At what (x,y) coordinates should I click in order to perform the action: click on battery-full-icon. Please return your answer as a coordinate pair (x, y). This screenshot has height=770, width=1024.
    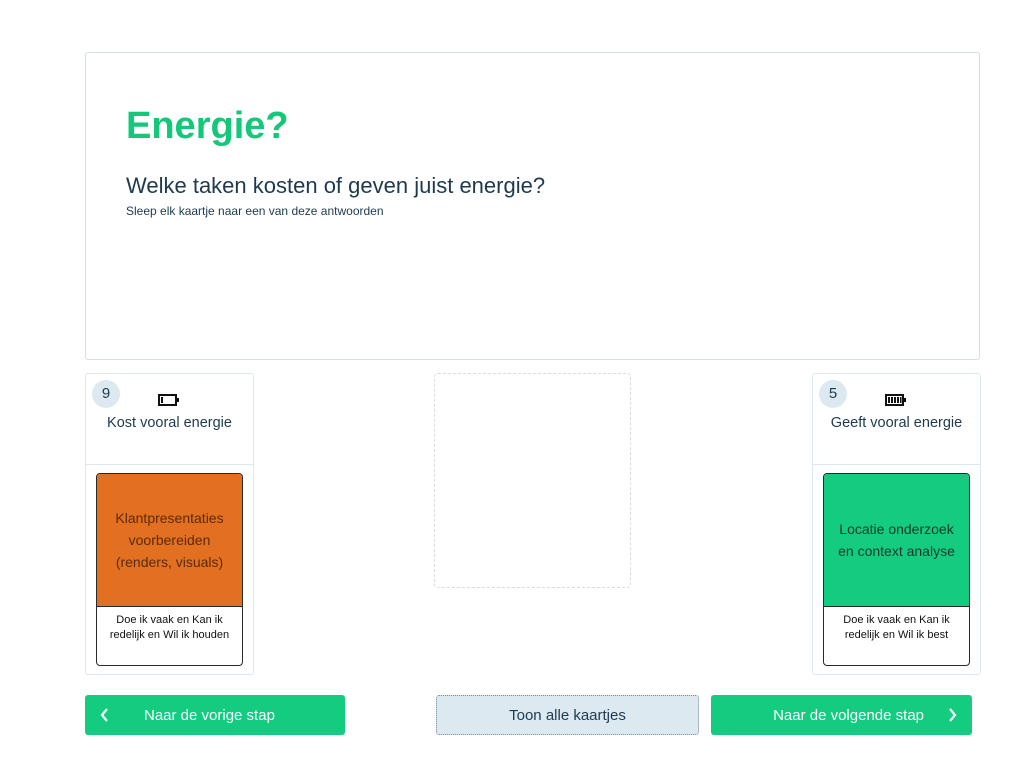
    Looking at the image, I should click on (896, 402).